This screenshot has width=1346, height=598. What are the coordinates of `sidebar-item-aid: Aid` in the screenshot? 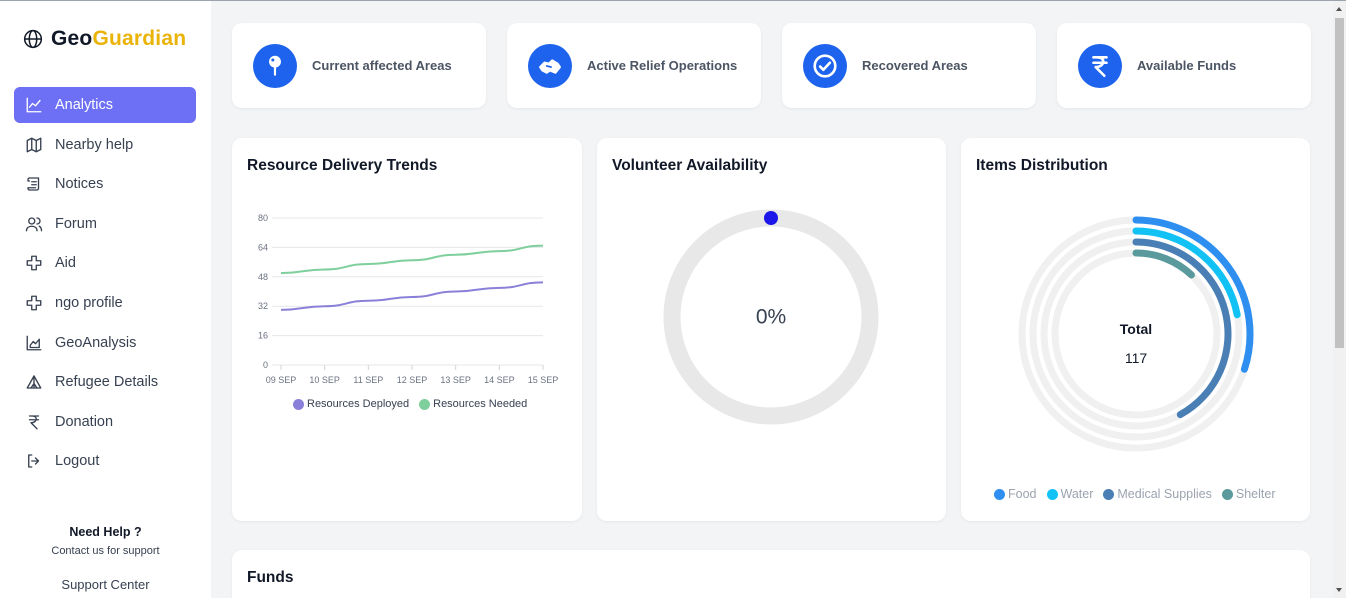 It's located at (105, 263).